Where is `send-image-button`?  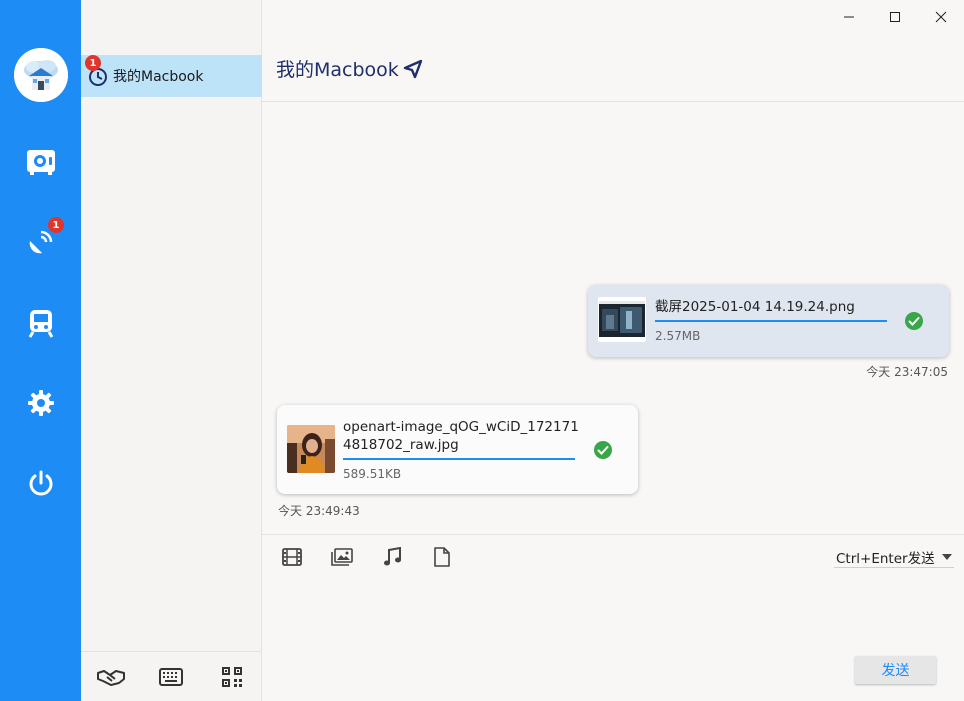 send-image-button is located at coordinates (342, 557).